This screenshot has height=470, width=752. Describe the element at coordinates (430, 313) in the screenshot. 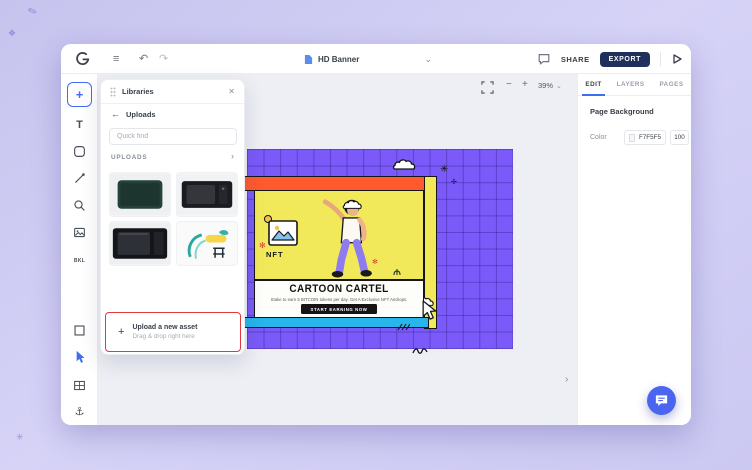

I see `cursor-pointer-graphic` at that location.